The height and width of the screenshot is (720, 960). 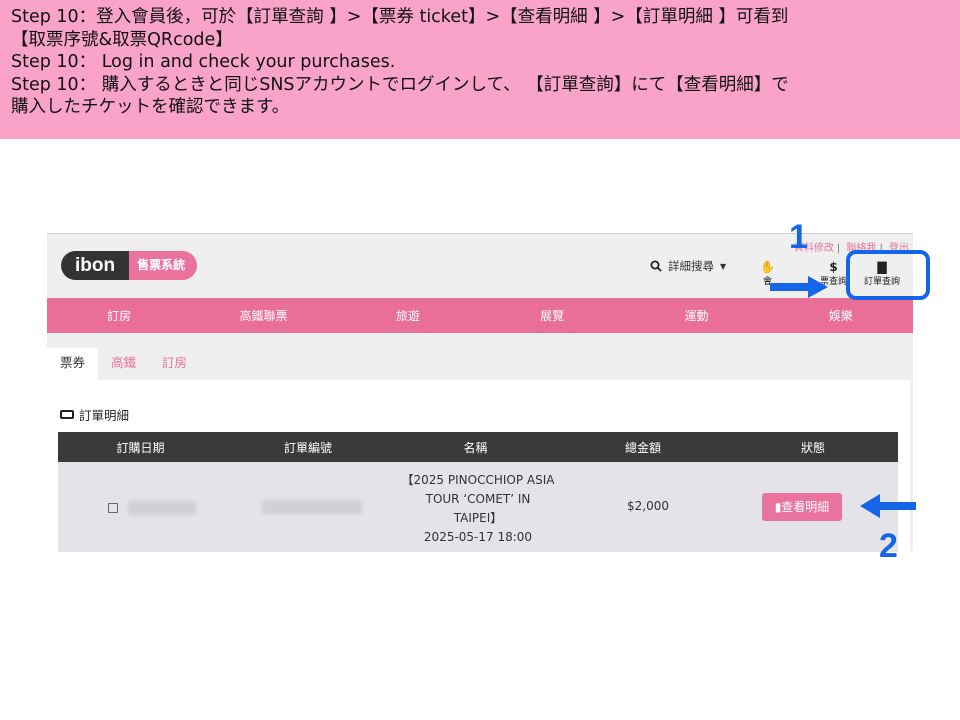 What do you see at coordinates (841, 315) in the screenshot?
I see `nav-item-entertainment: 娛樂` at bounding box center [841, 315].